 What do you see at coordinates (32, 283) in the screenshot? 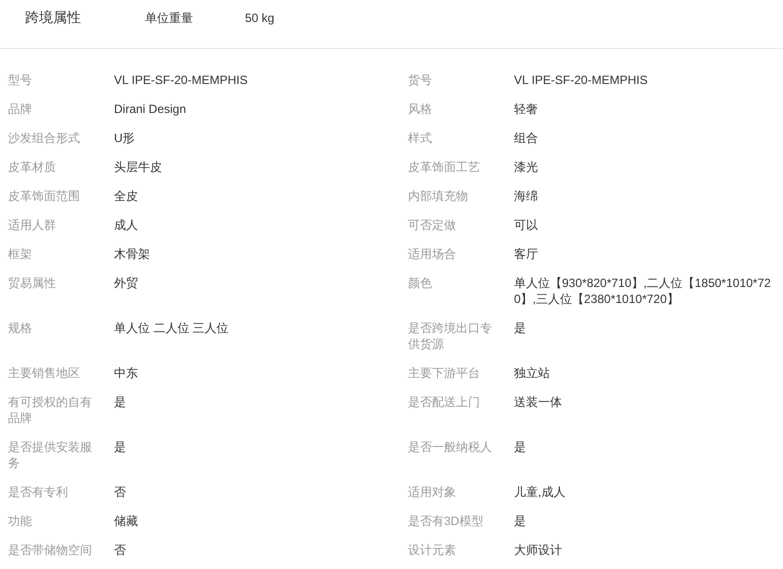
I see `attribute-label: 贸易属性` at bounding box center [32, 283].